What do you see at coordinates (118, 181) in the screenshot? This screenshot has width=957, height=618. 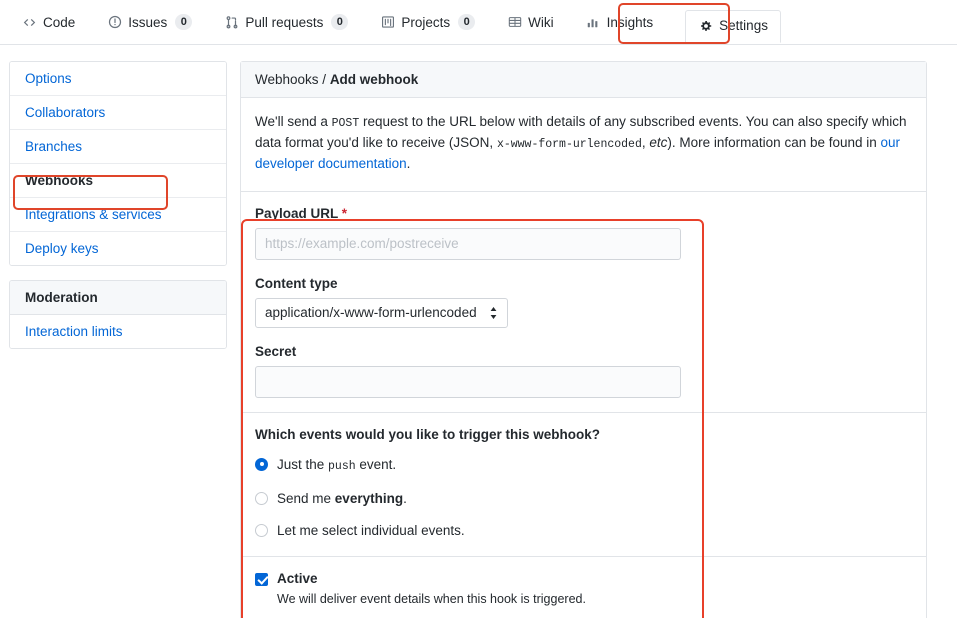 I see `sidebar-item-webhooks: Webhooks` at bounding box center [118, 181].